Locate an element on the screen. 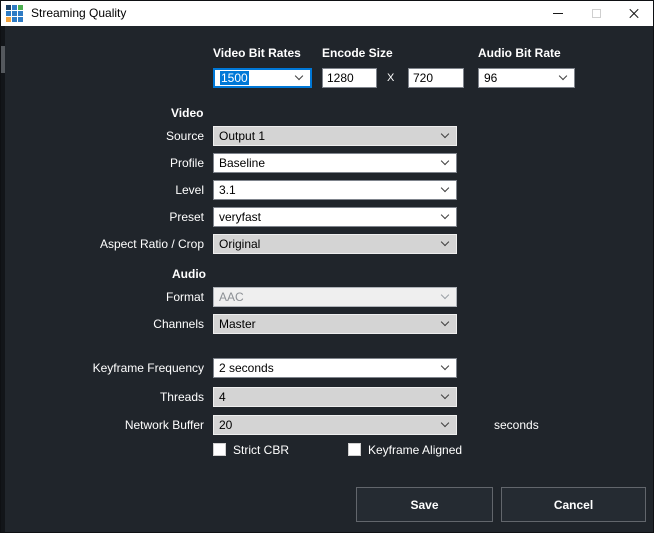 The width and height of the screenshot is (654, 533). video-bit-rate-value: 1500 is located at coordinates (234, 78).